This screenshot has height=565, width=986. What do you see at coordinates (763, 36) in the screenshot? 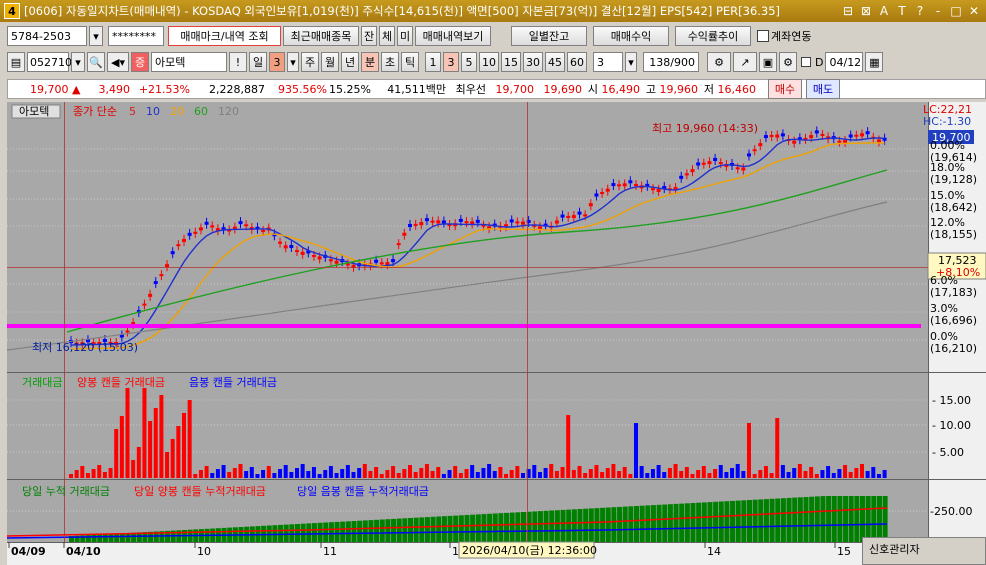
I see `checkbox-box` at bounding box center [763, 36].